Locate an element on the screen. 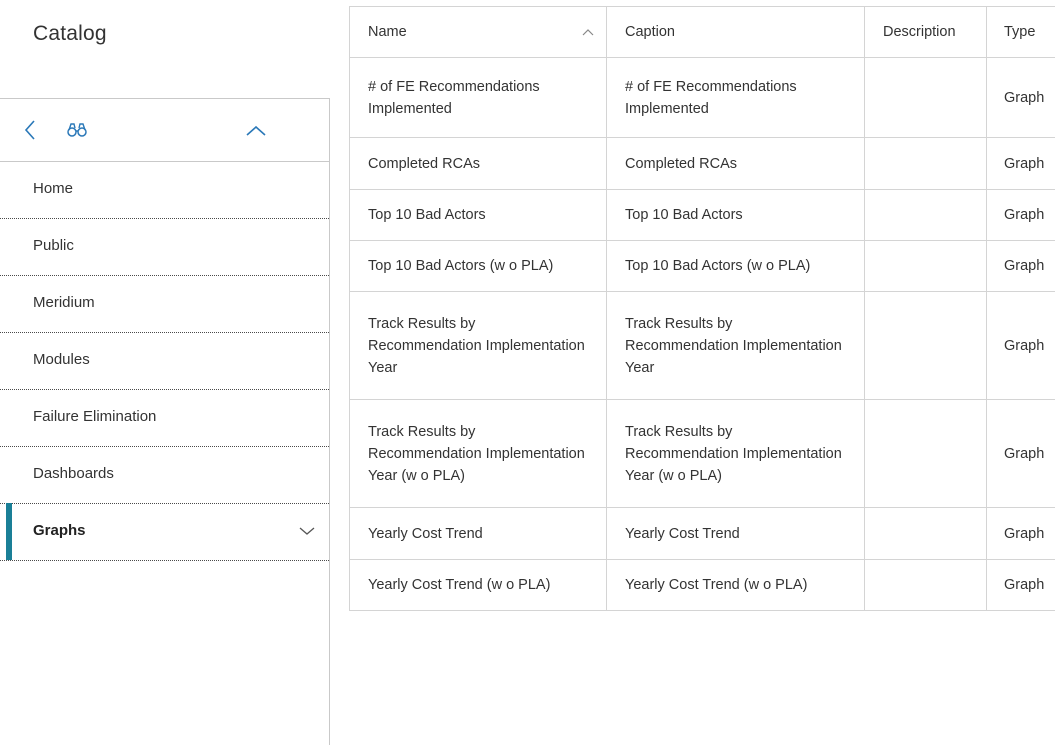 The width and height of the screenshot is (1055, 745). sidebar-toolbar is located at coordinates (164, 130).